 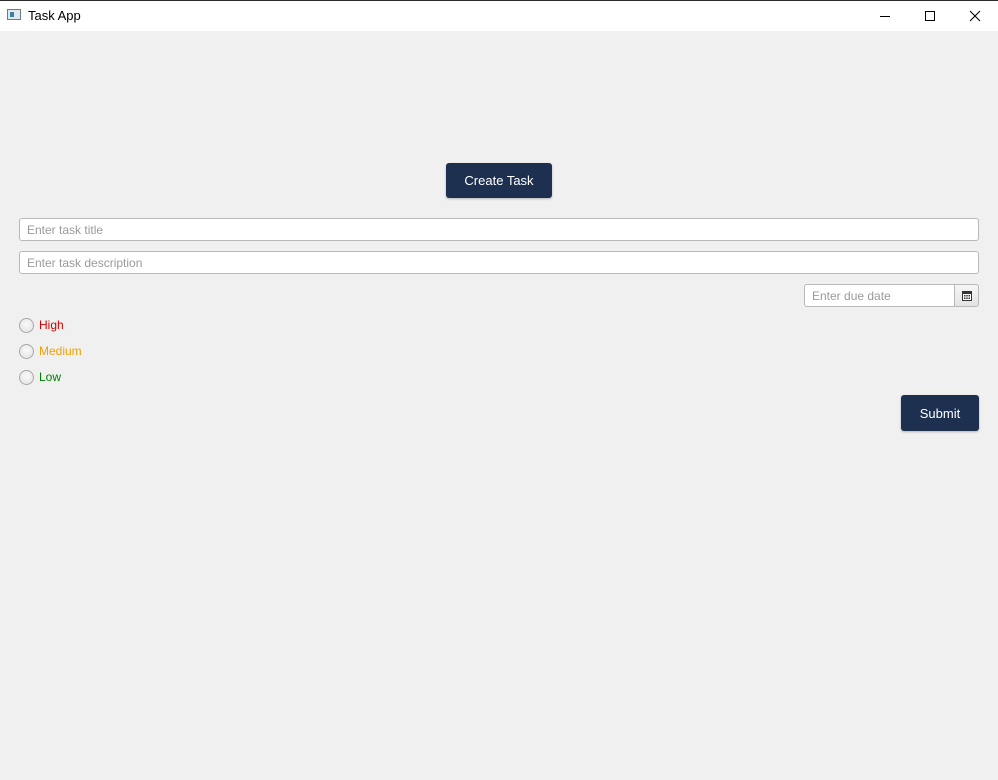 I want to click on window-title: Task App, so click(x=54, y=15).